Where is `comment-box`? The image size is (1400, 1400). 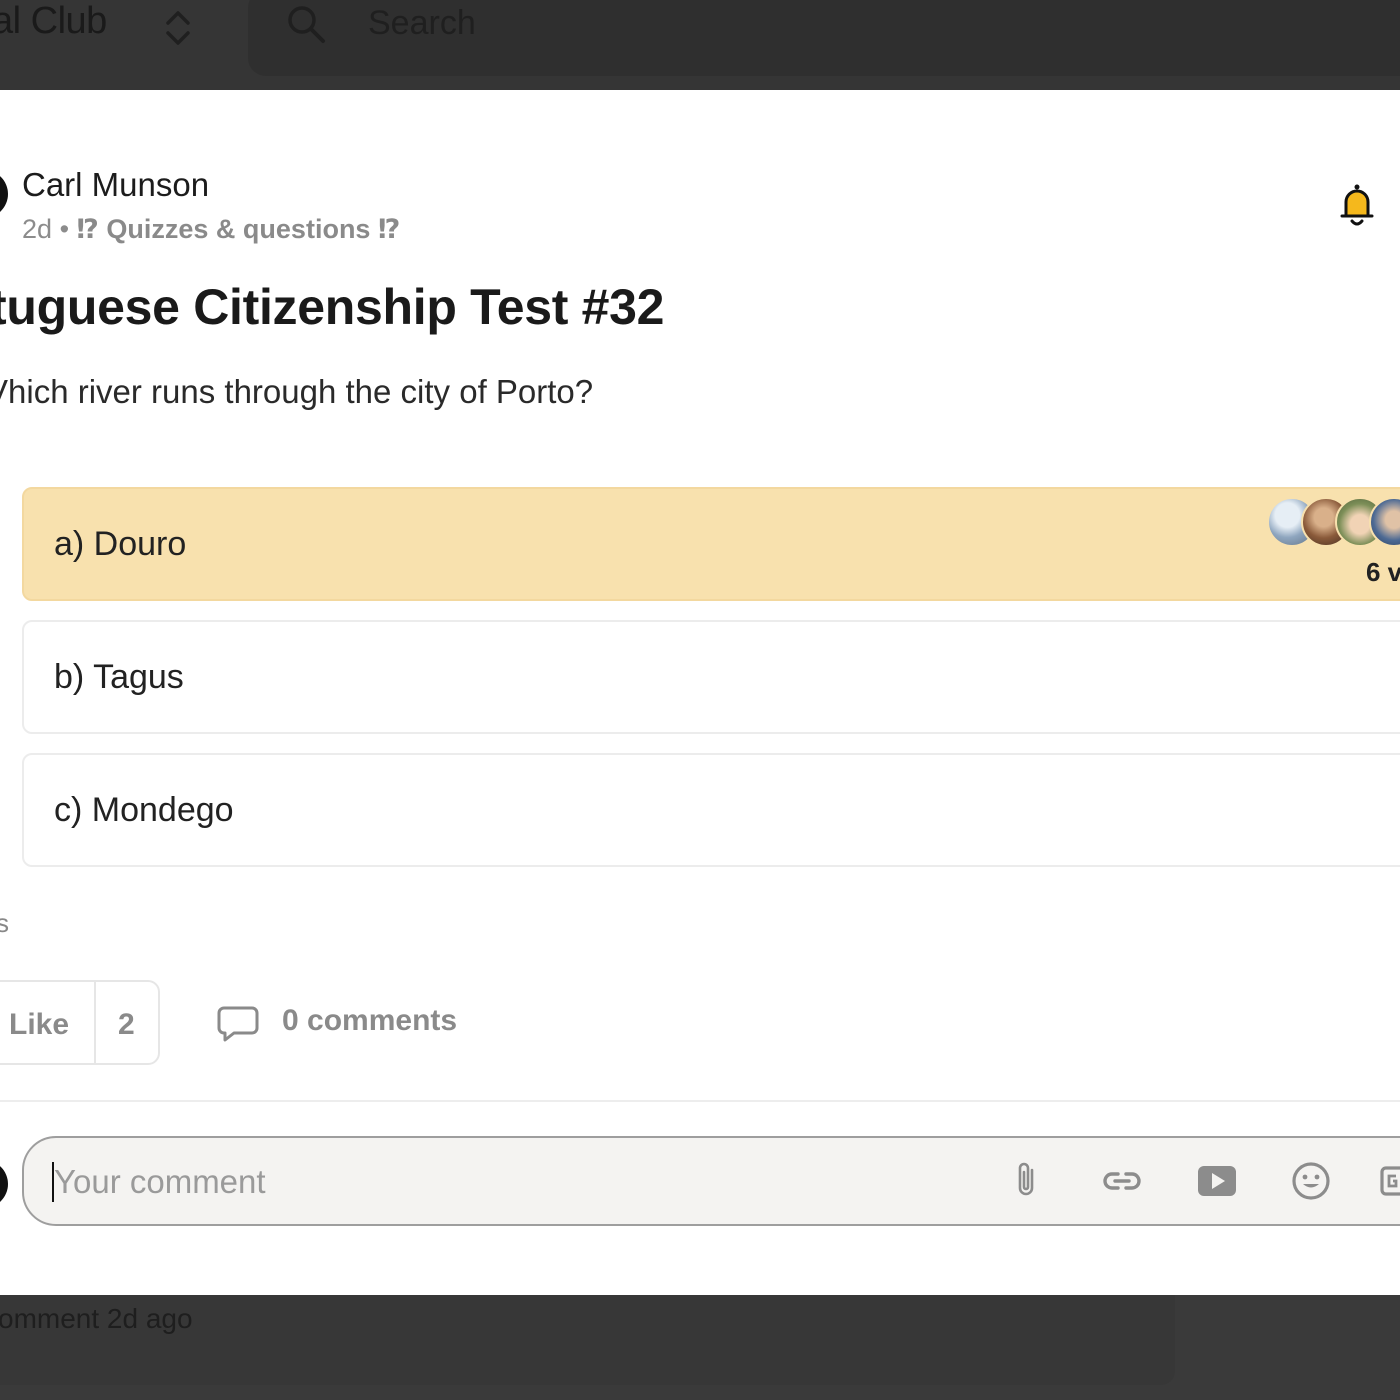
comment-box is located at coordinates (711, 1181).